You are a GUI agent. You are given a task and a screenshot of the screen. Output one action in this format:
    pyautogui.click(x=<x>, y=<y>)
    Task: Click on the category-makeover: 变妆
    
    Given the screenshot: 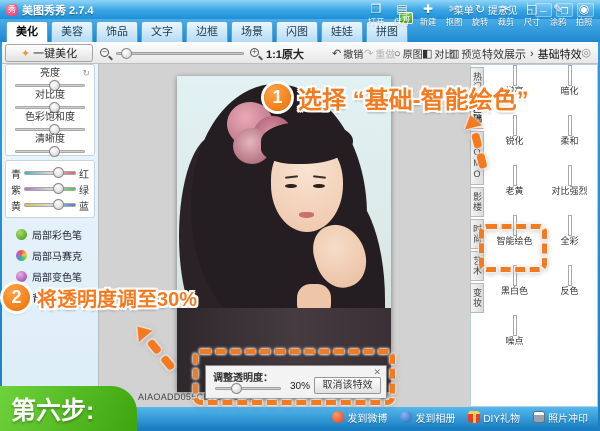 What is the action you would take?
    pyautogui.click(x=477, y=298)
    